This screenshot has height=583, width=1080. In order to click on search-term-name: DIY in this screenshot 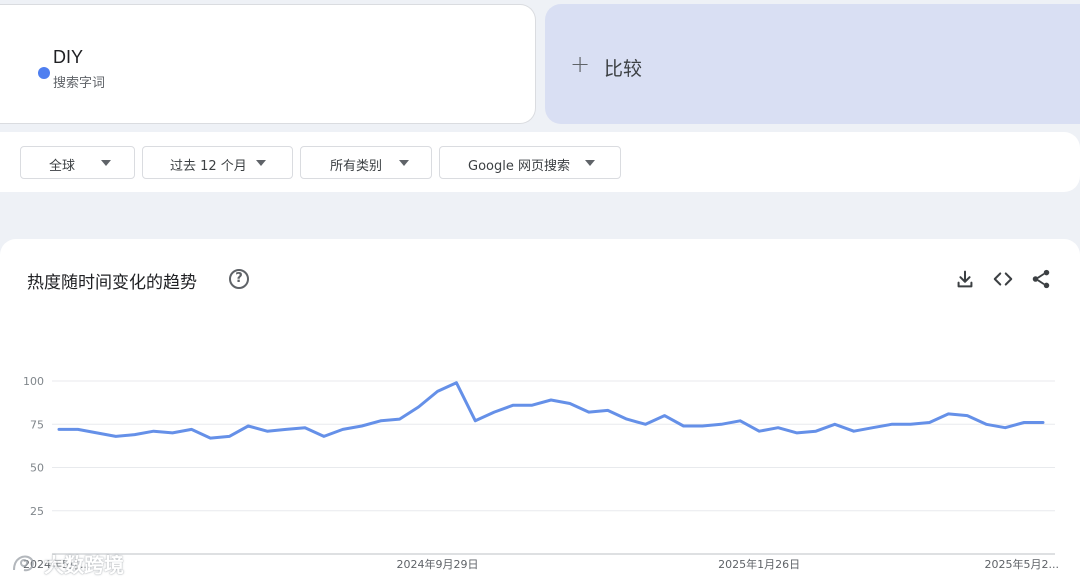, I will do `click(68, 57)`.